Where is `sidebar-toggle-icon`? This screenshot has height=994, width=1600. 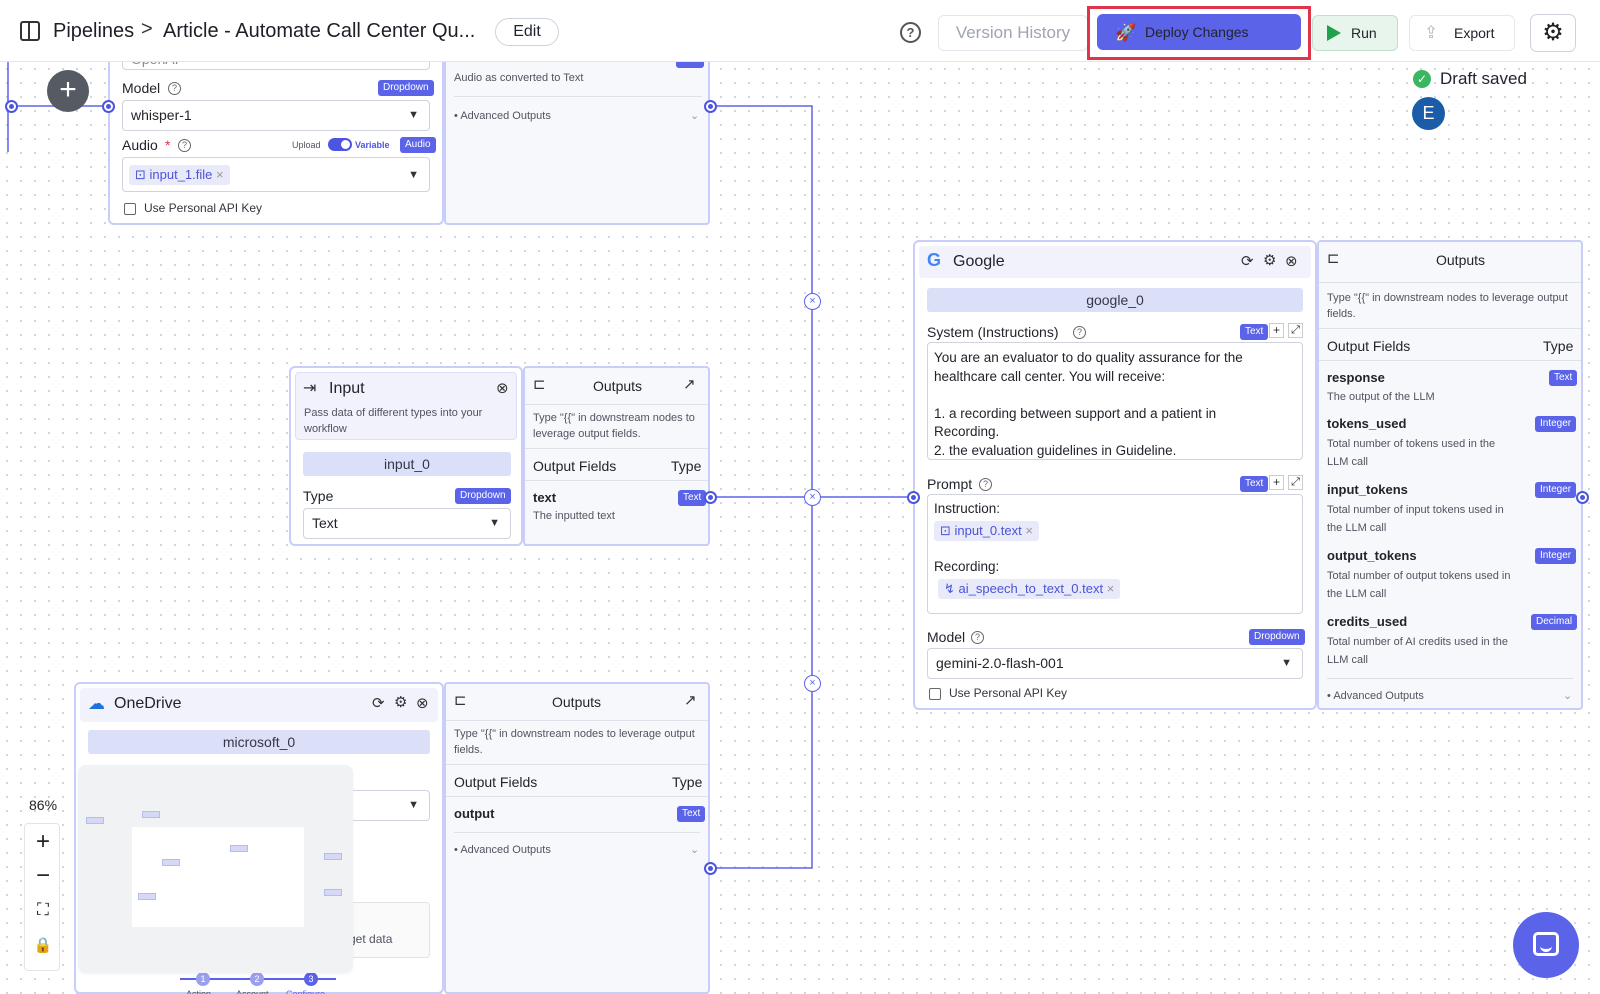 sidebar-toggle-icon is located at coordinates (30, 31).